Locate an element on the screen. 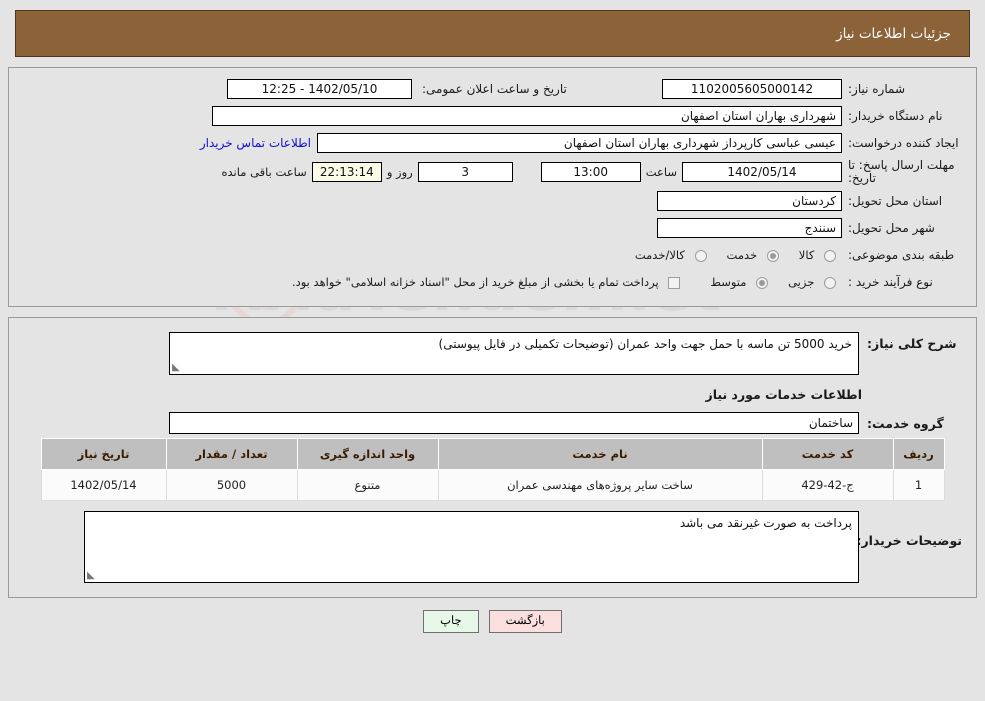  services-section-title: اطلاعات خدمات مورد نیاز is located at coordinates (784, 394).